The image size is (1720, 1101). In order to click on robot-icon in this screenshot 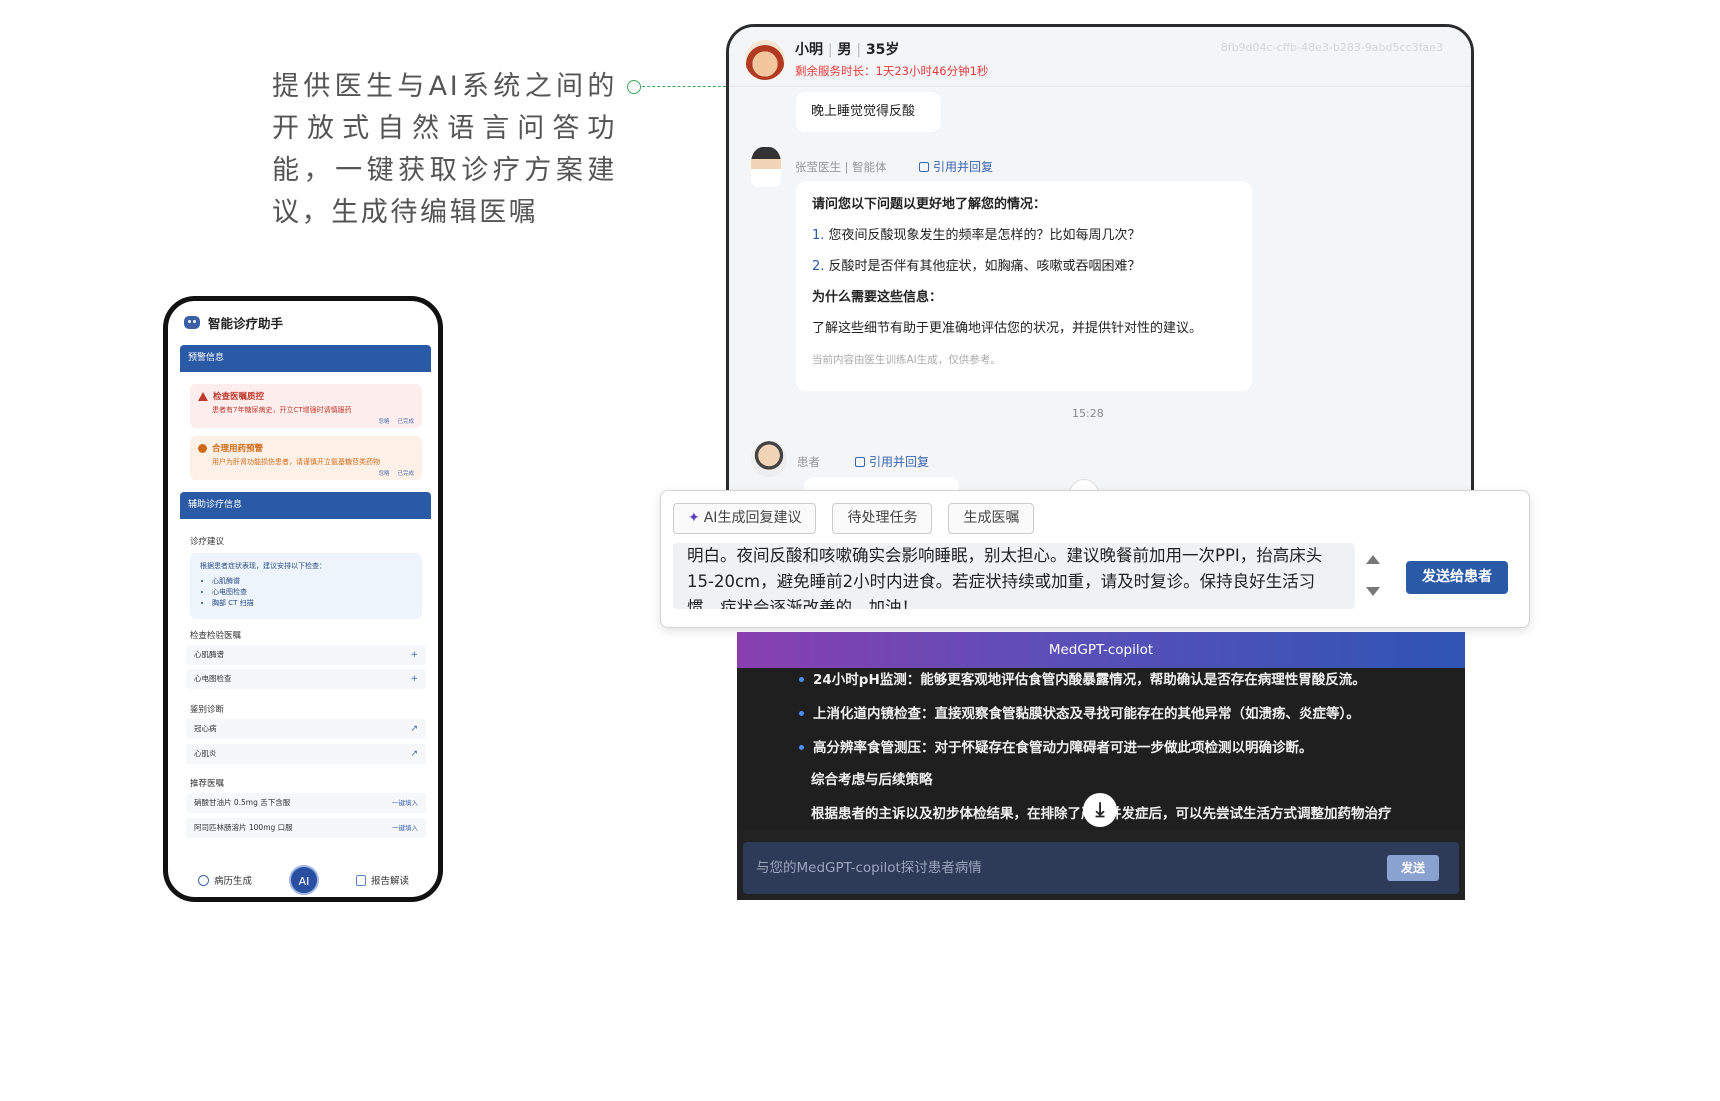, I will do `click(192, 322)`.